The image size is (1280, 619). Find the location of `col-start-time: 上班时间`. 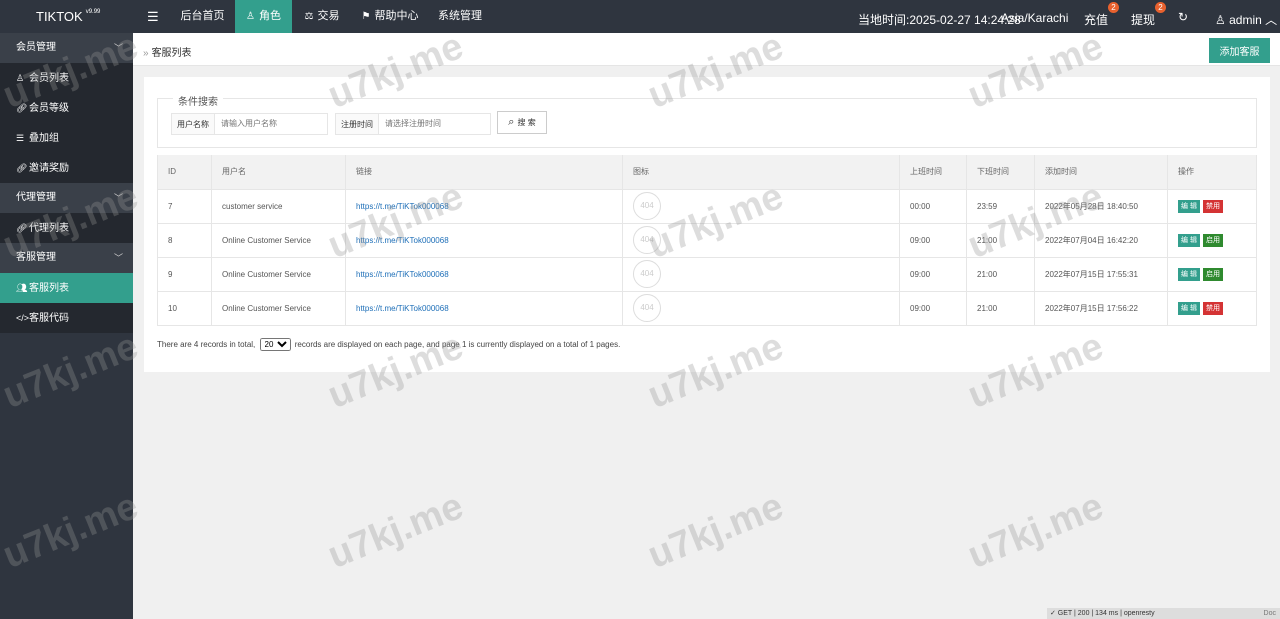

col-start-time: 上班时间 is located at coordinates (933, 172).